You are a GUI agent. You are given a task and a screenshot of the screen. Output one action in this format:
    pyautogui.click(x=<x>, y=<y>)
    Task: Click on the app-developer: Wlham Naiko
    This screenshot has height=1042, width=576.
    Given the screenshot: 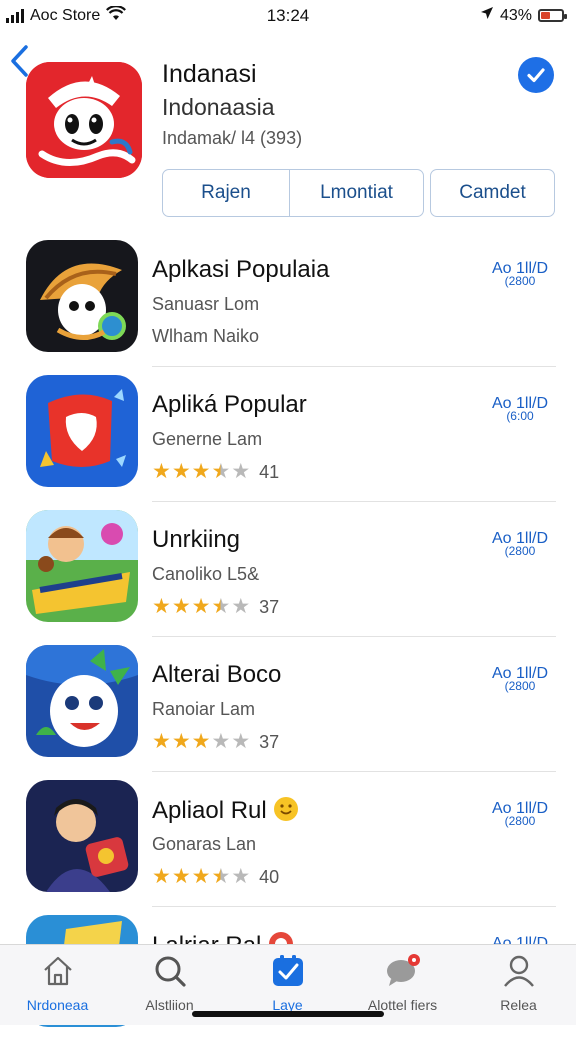 What is the action you would take?
    pyautogui.click(x=206, y=336)
    